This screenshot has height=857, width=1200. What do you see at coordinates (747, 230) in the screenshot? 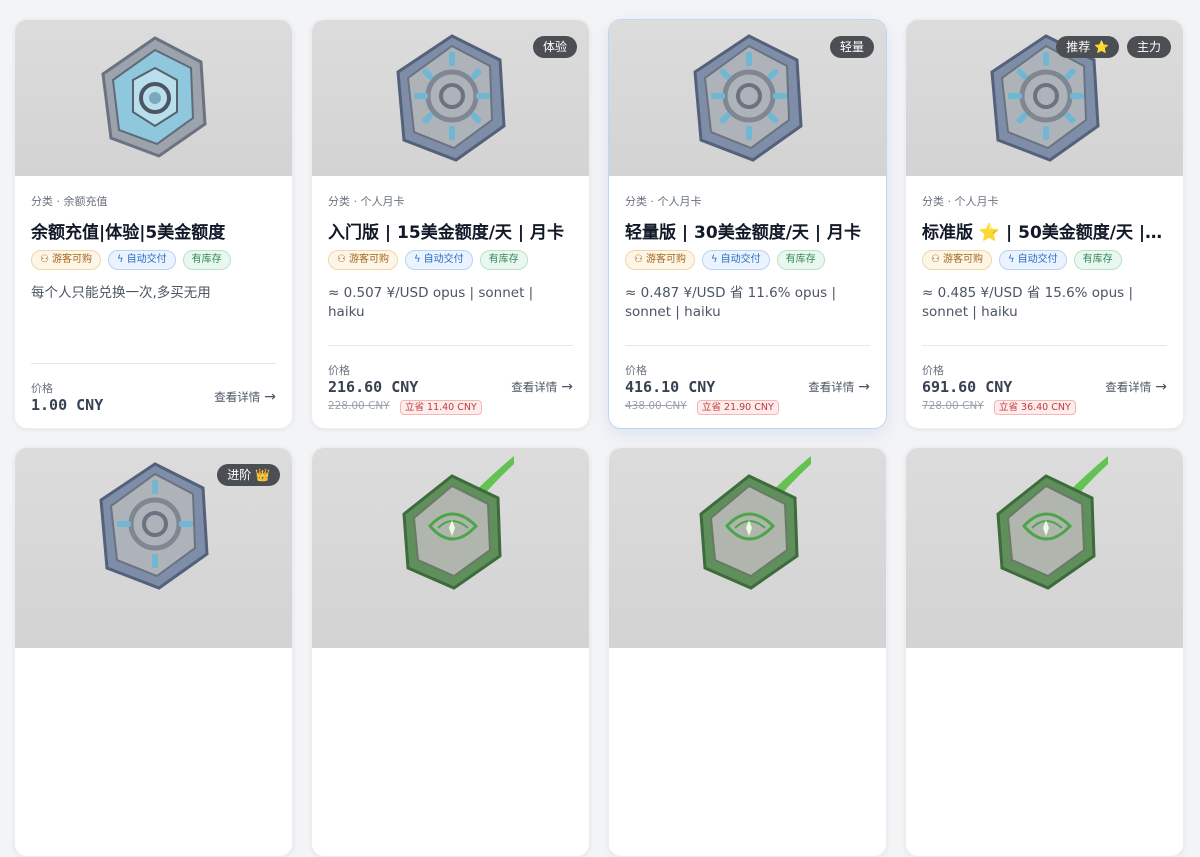
I see `product-title: 轻量版 | 30美金额度/天 | 月卡` at bounding box center [747, 230].